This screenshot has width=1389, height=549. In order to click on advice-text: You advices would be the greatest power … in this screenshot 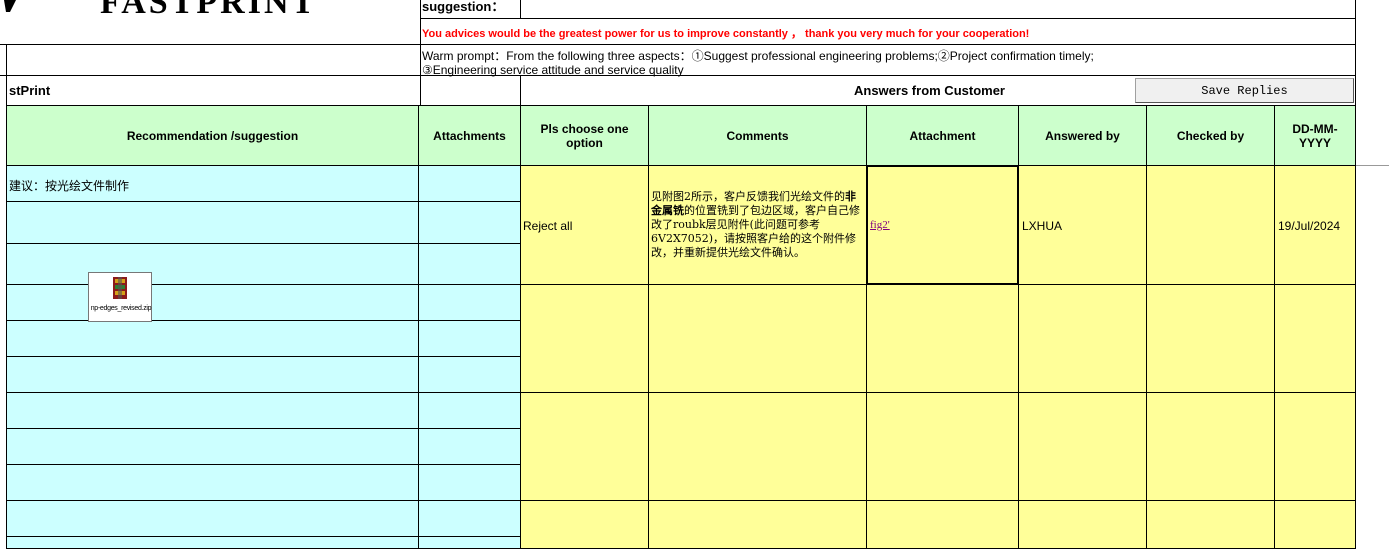, I will do `click(726, 34)`.